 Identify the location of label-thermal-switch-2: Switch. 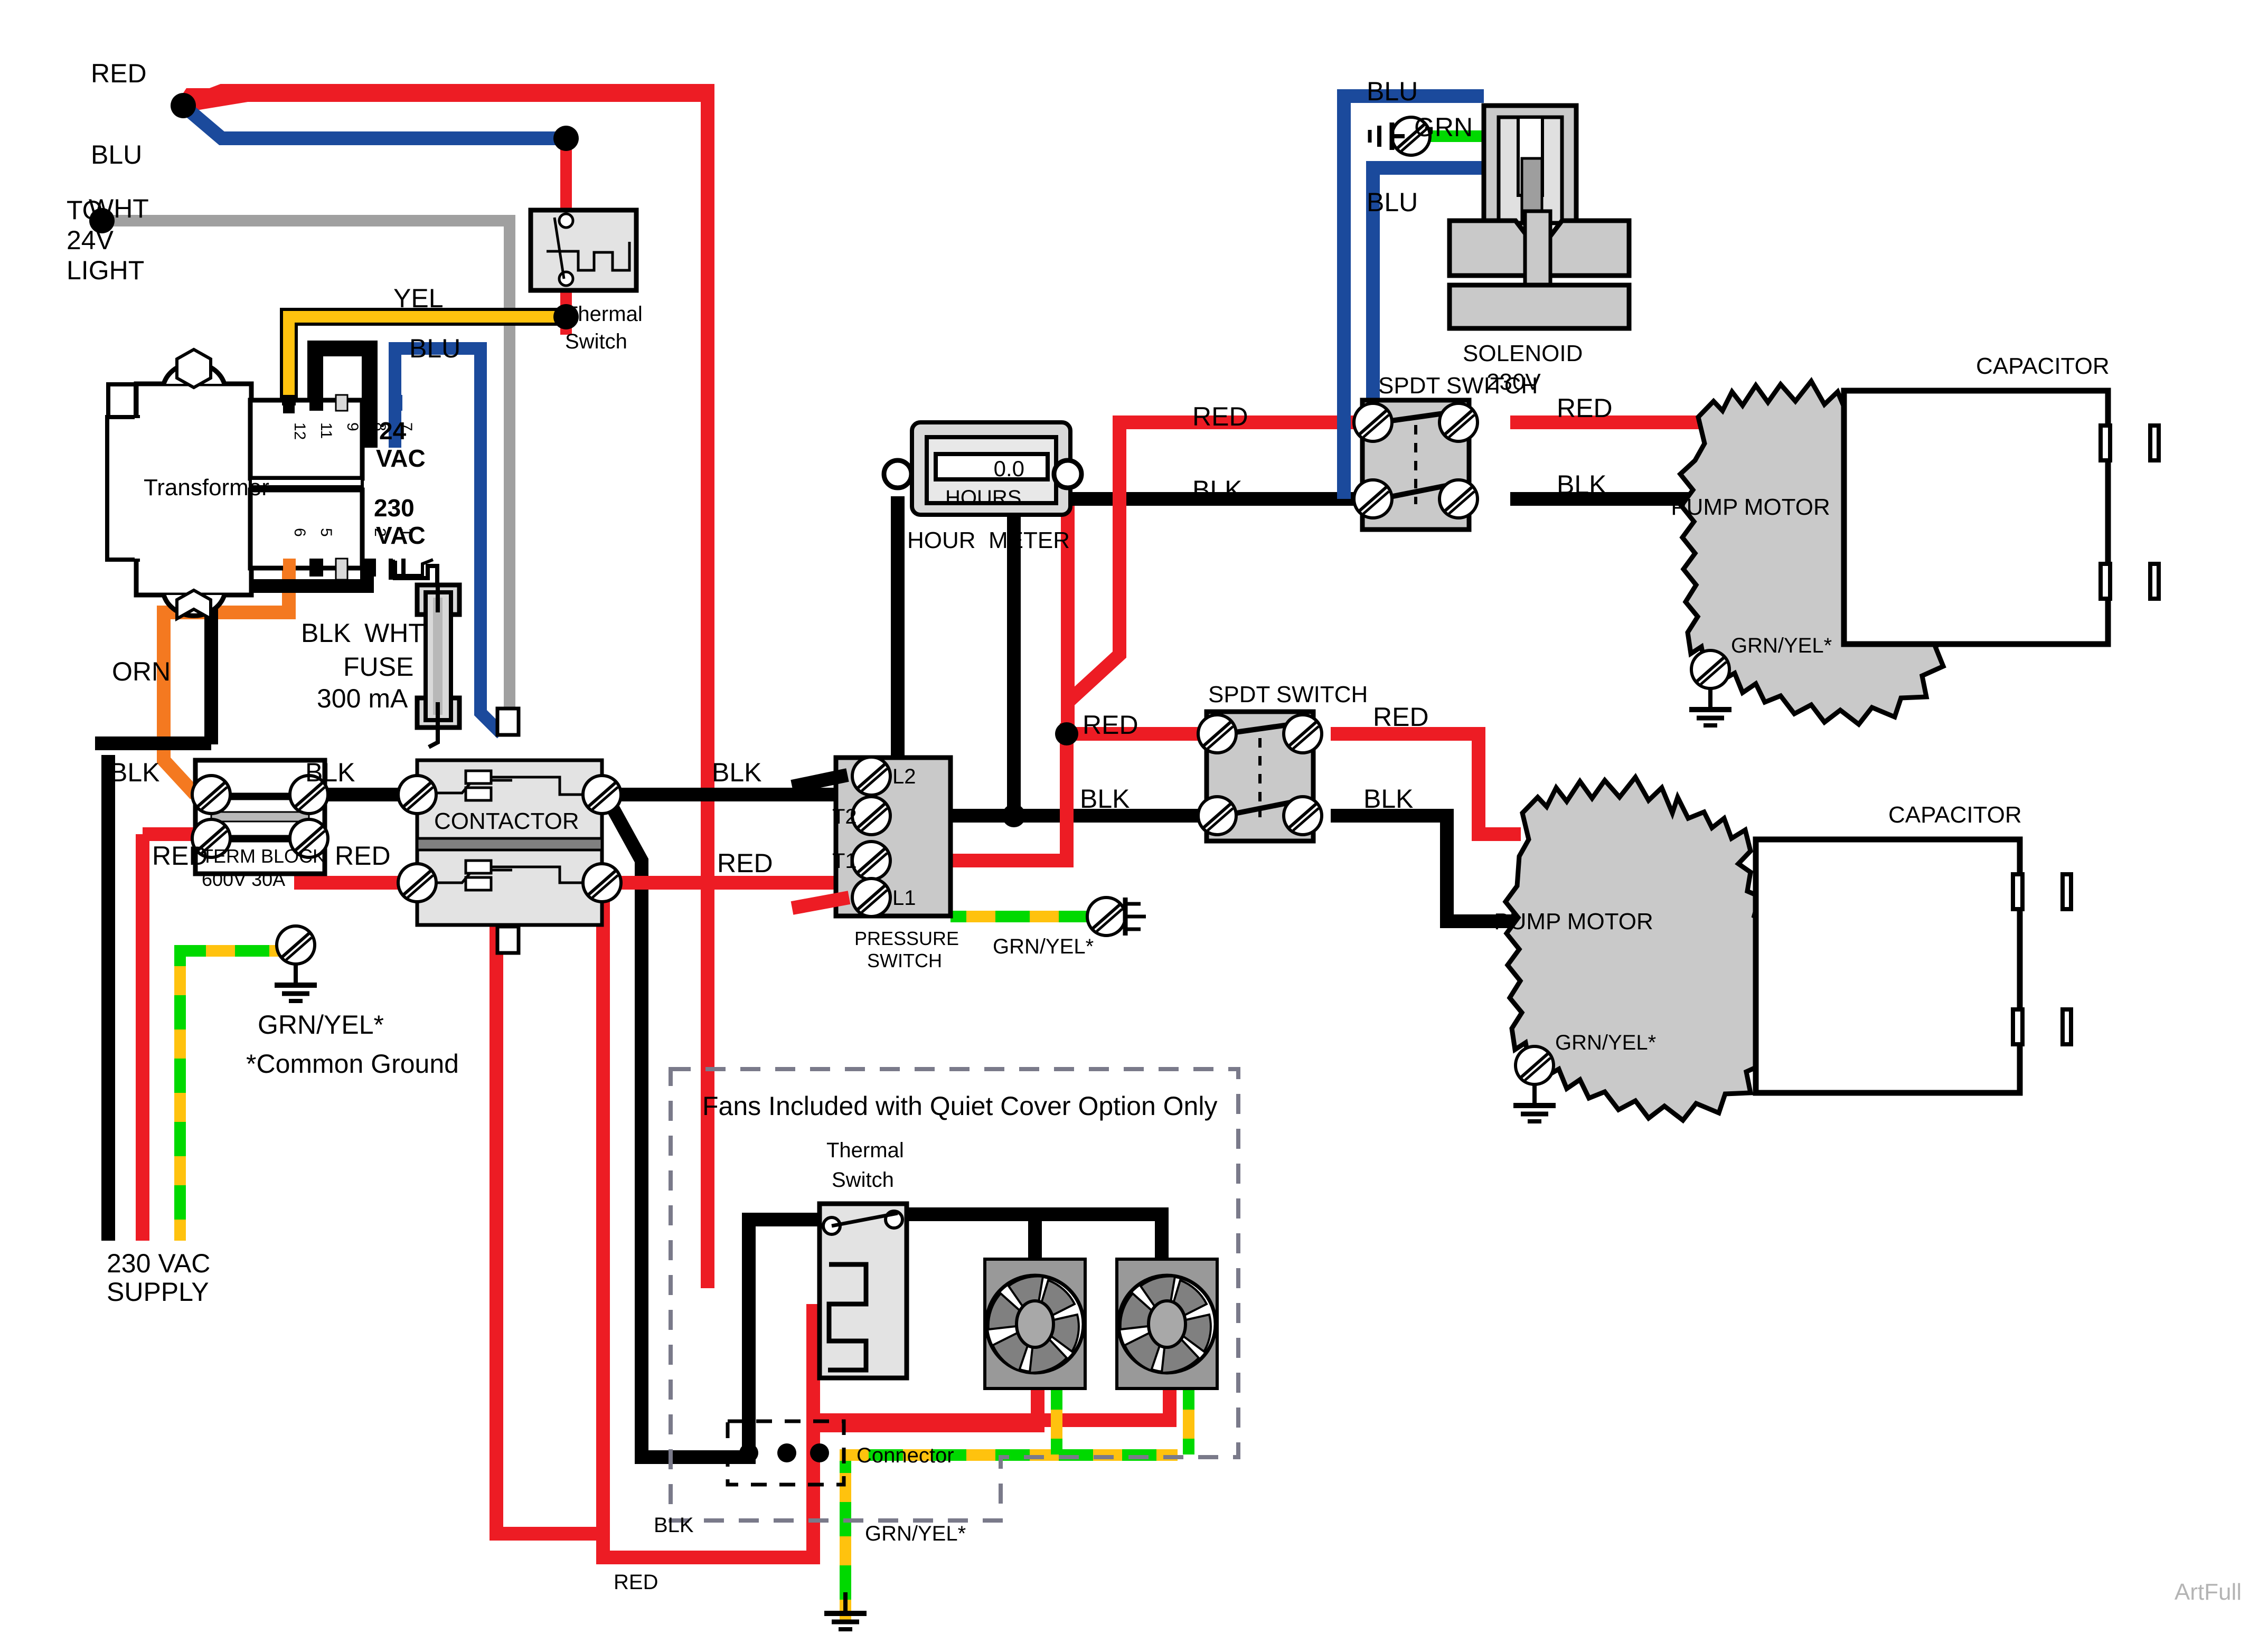
(596, 341).